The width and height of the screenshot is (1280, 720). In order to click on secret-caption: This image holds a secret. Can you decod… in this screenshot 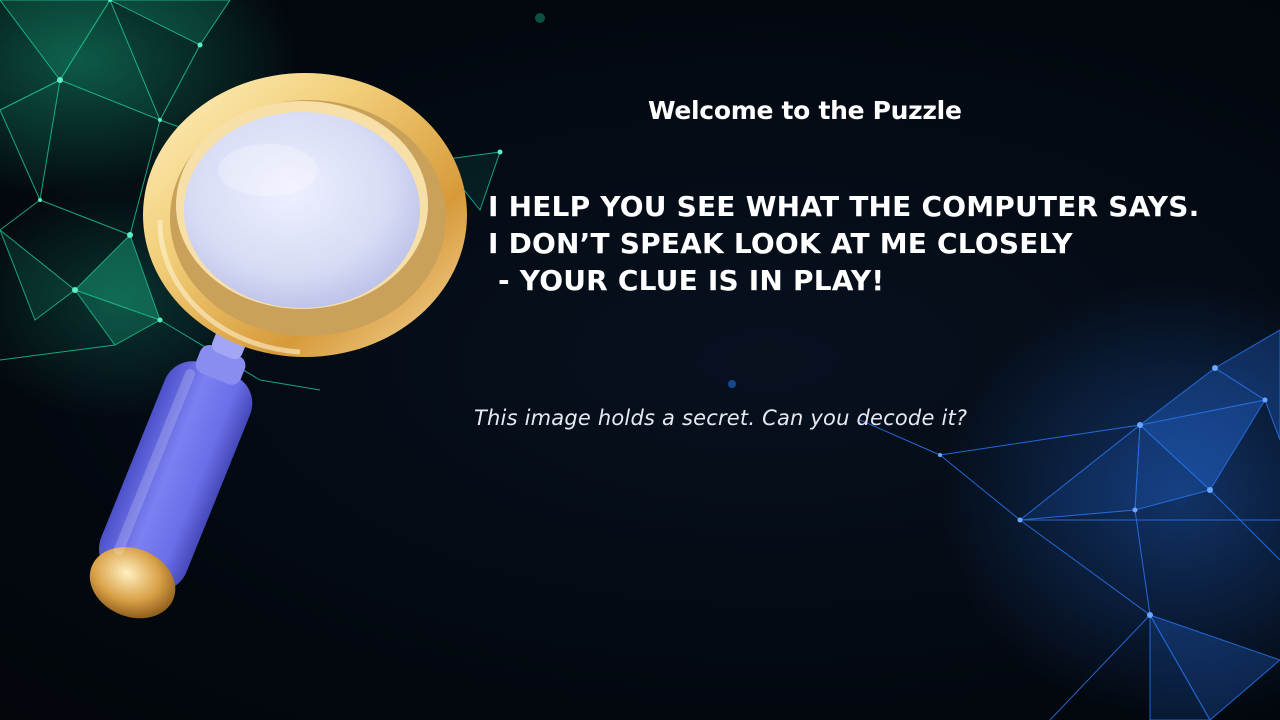, I will do `click(721, 418)`.